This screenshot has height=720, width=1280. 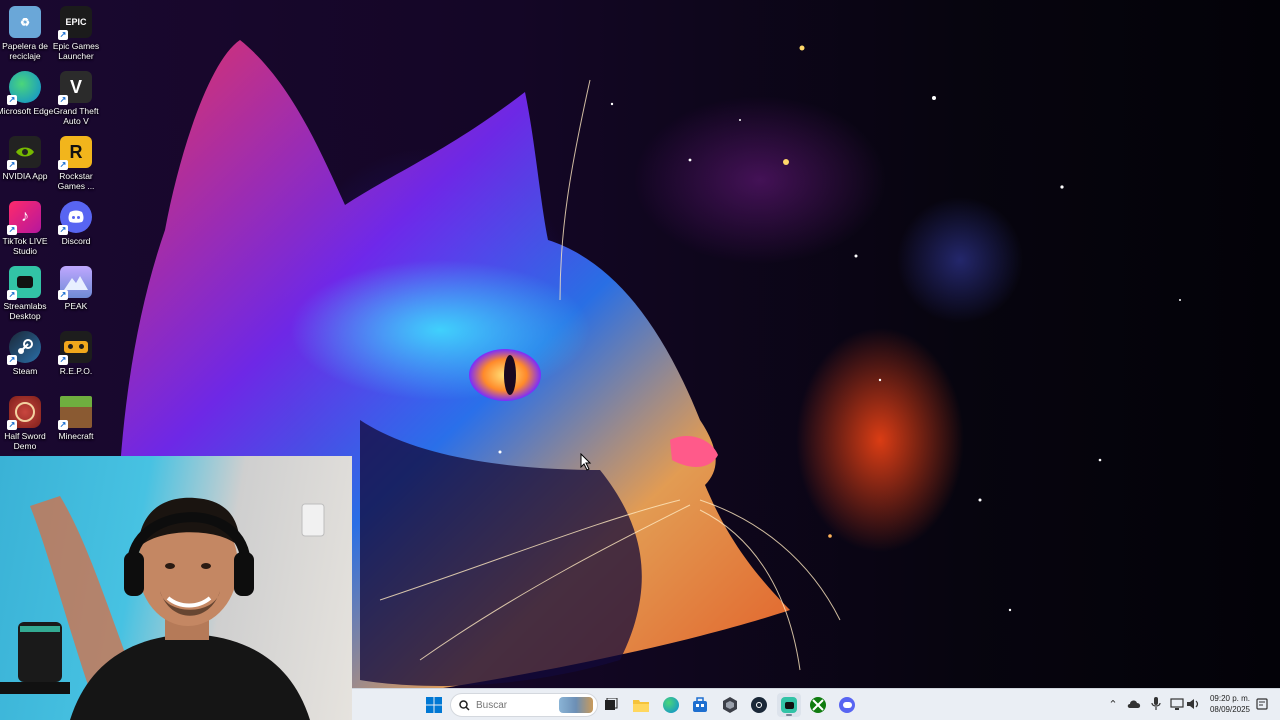 I want to click on edge-taskbar-button, so click(x=671, y=705).